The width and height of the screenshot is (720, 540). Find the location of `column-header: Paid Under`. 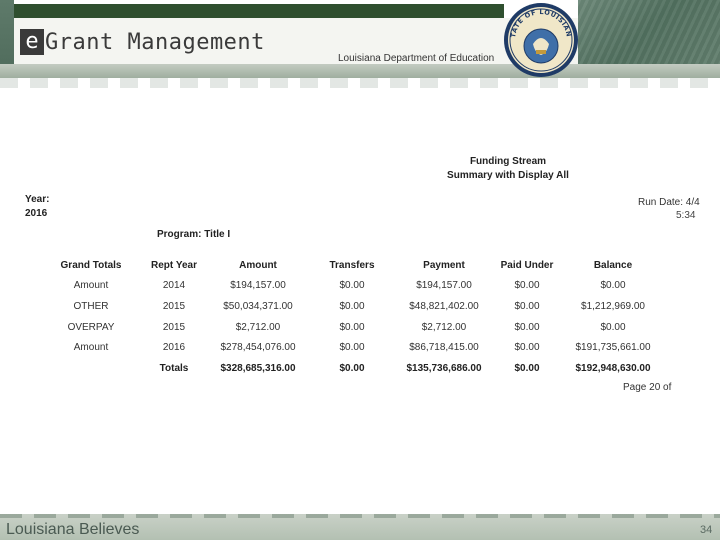

column-header: Paid Under is located at coordinates (527, 265).